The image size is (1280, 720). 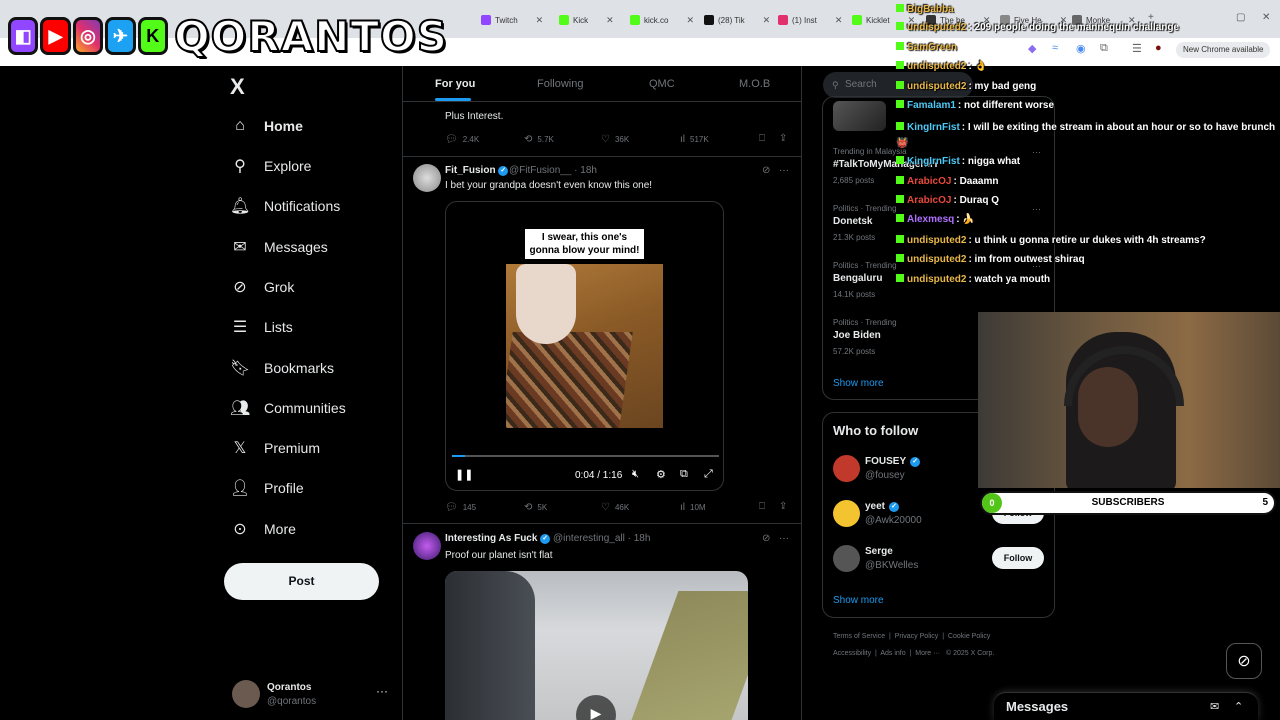 What do you see at coordinates (1104, 48) in the screenshot?
I see `puzzle-icon: ⧉` at bounding box center [1104, 48].